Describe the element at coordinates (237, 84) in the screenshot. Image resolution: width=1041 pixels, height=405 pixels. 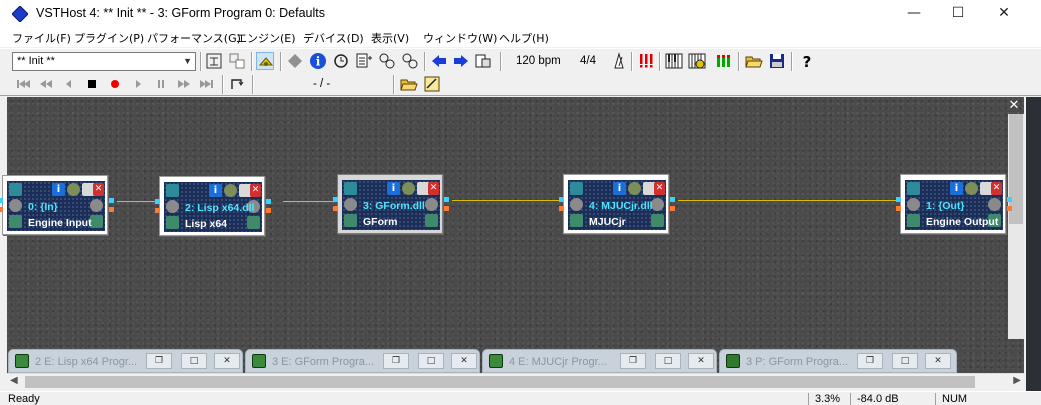
I see `loop-icon` at that location.